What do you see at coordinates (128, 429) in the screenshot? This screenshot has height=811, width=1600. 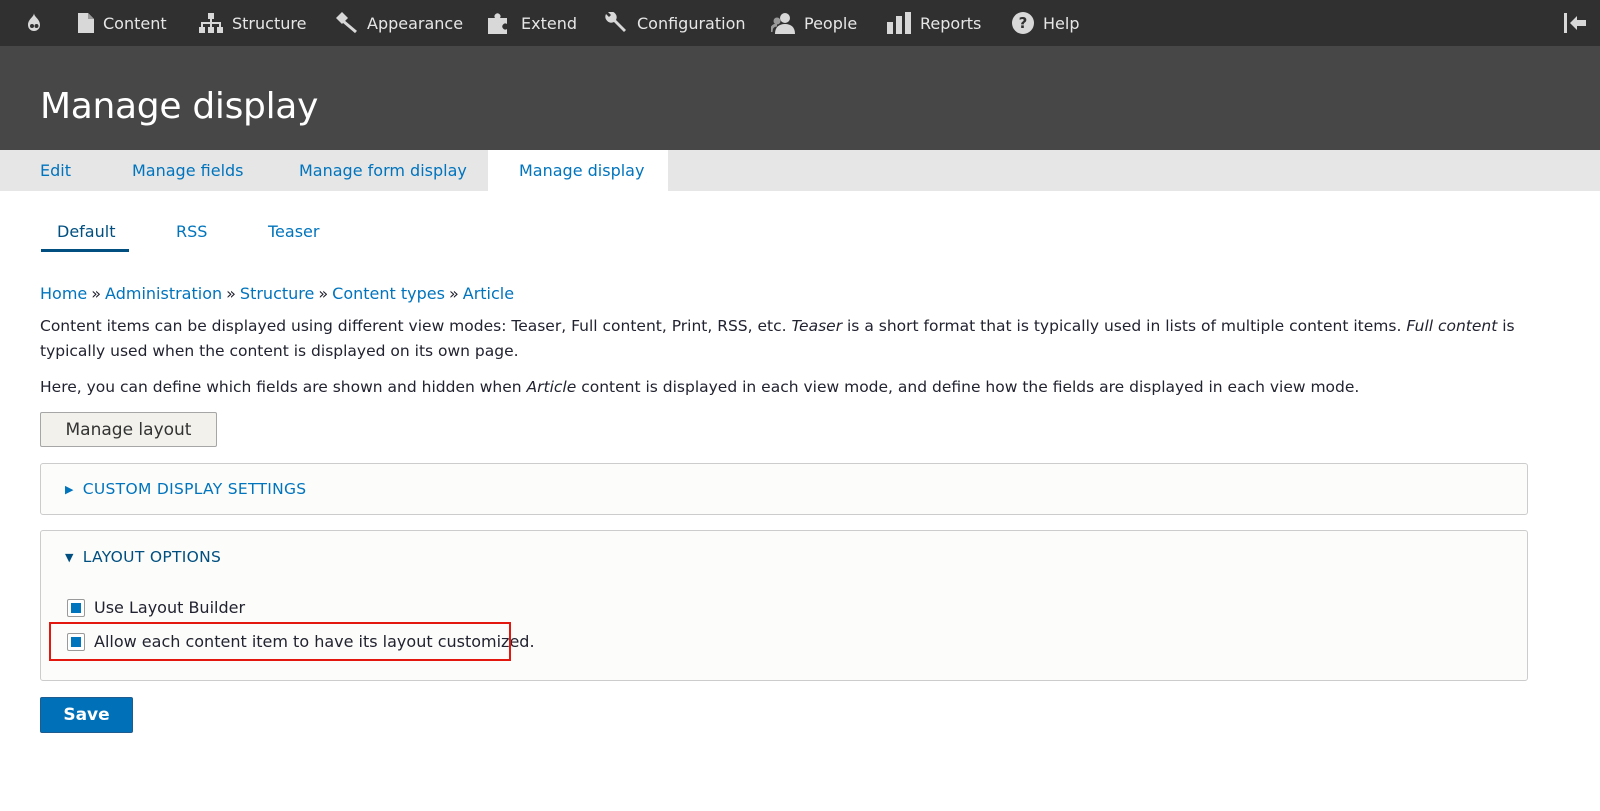 I see `manage-layout-button: Manage layout` at bounding box center [128, 429].